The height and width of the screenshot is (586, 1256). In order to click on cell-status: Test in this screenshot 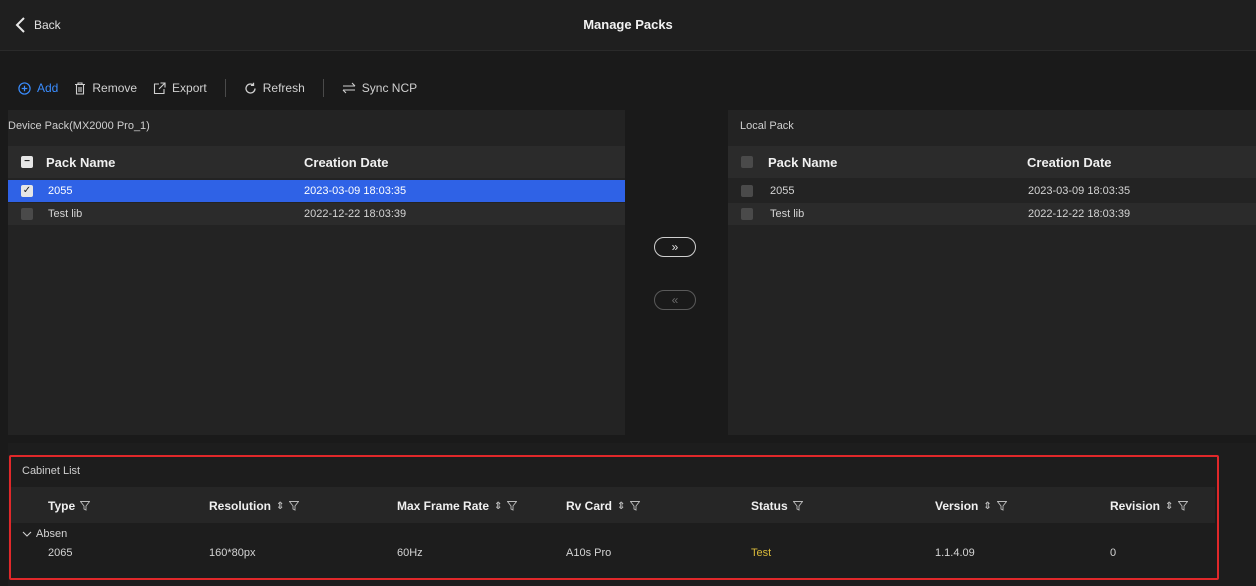, I will do `click(761, 553)`.